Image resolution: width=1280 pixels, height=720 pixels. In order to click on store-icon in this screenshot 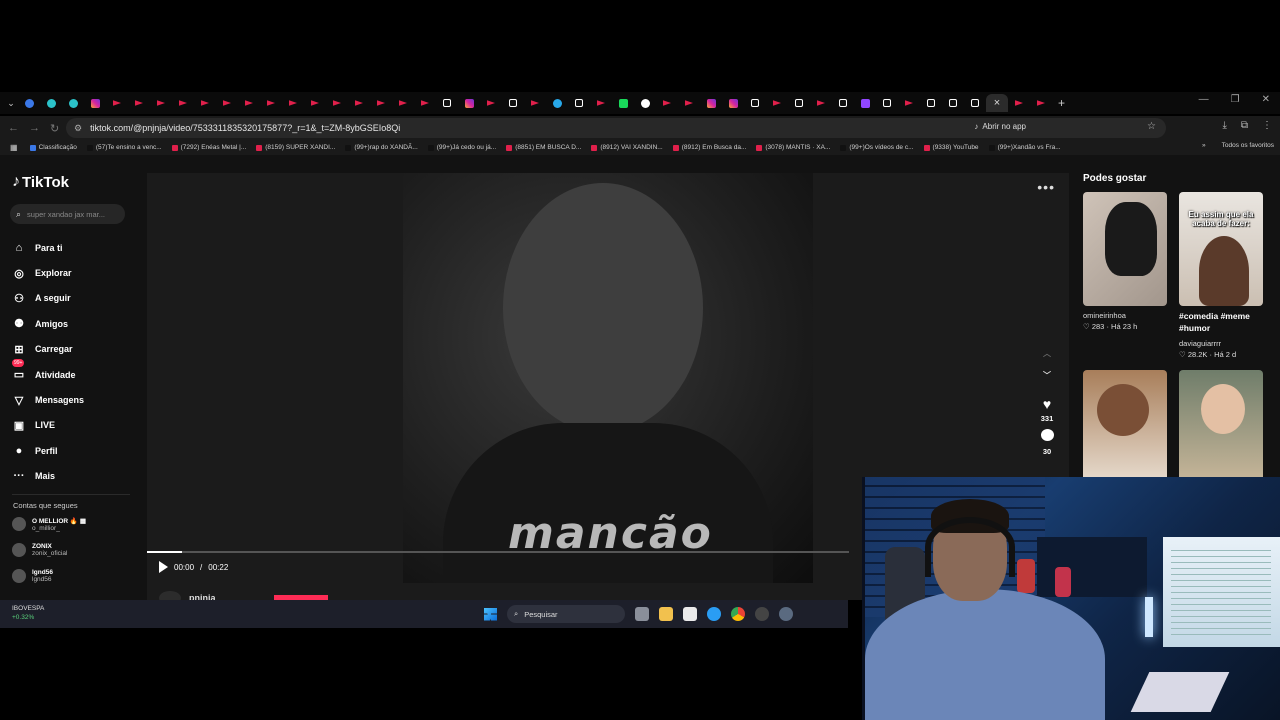, I will do `click(690, 614)`.